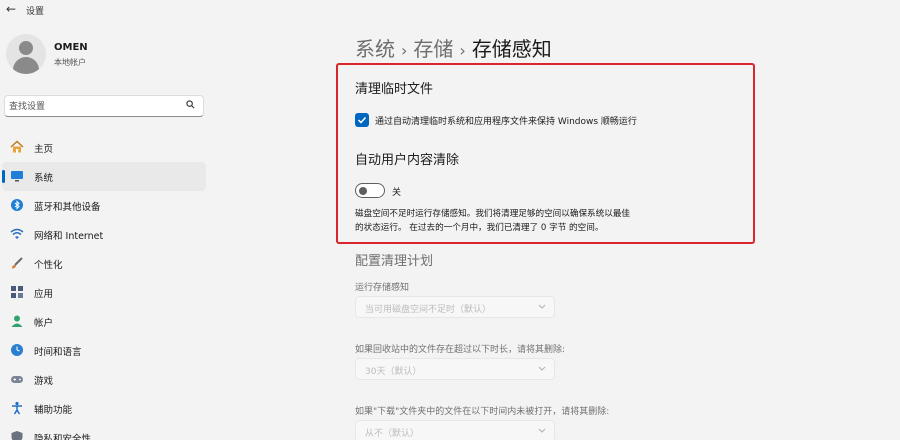  What do you see at coordinates (493, 214) in the screenshot?
I see `description-line: 磁盘空间不足时运行存储感知。我们将清理足够的空间以确保系统以最佳` at bounding box center [493, 214].